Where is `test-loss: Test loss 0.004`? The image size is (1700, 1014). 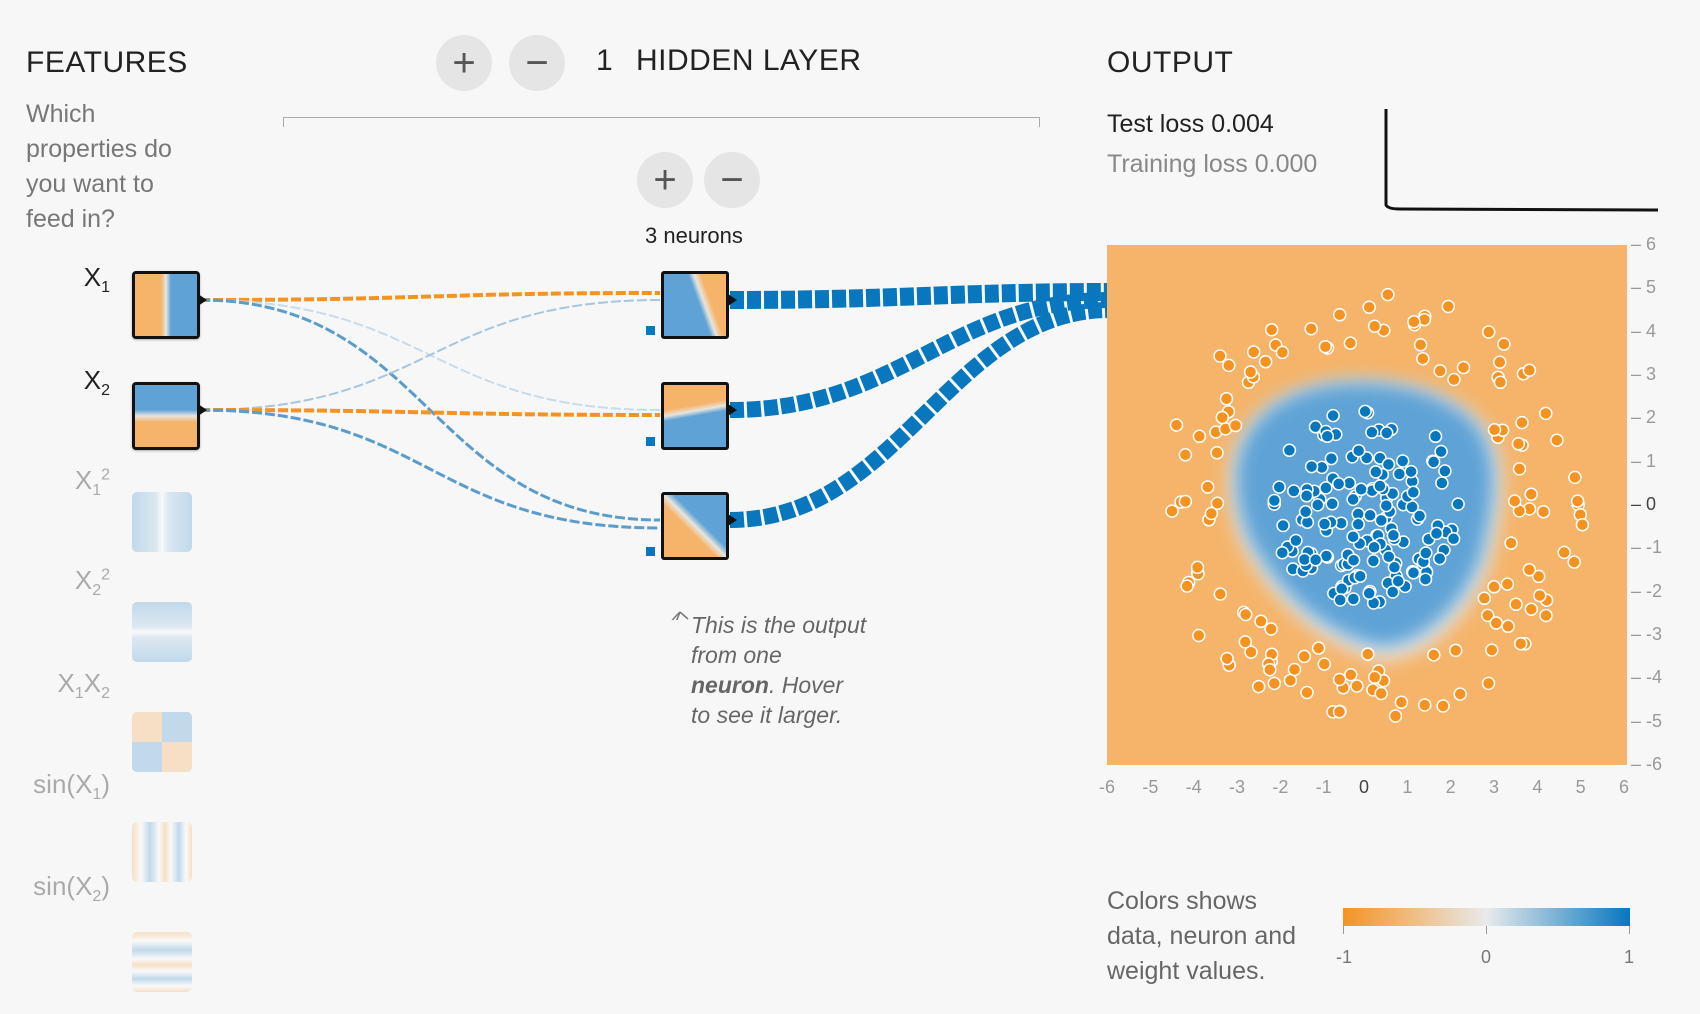
test-loss: Test loss 0.004 is located at coordinates (1190, 124).